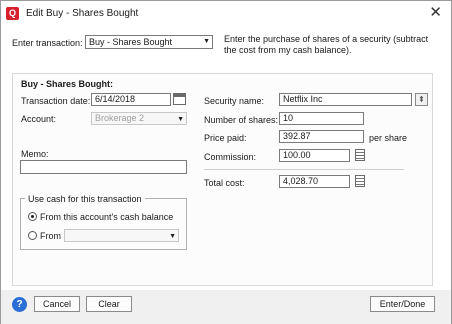  I want to click on cash-source-group, so click(103, 224).